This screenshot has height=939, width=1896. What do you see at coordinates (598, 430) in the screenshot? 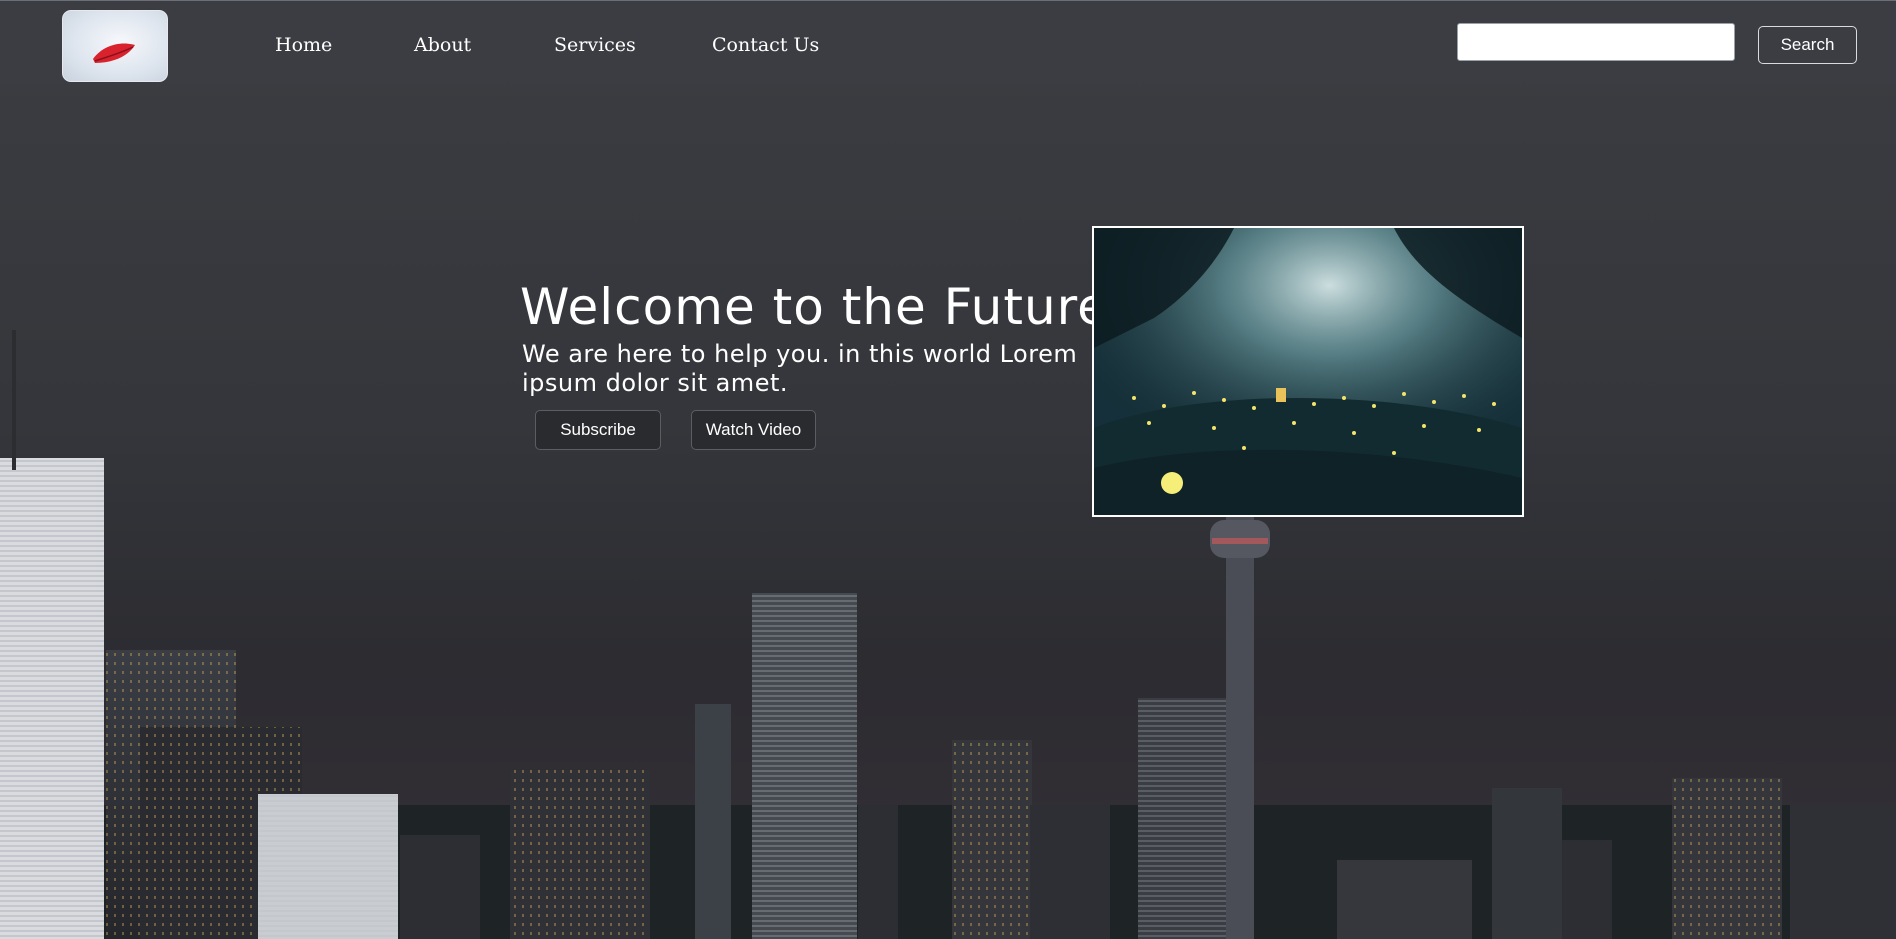
I see `subscribe-button: Subscribe` at bounding box center [598, 430].